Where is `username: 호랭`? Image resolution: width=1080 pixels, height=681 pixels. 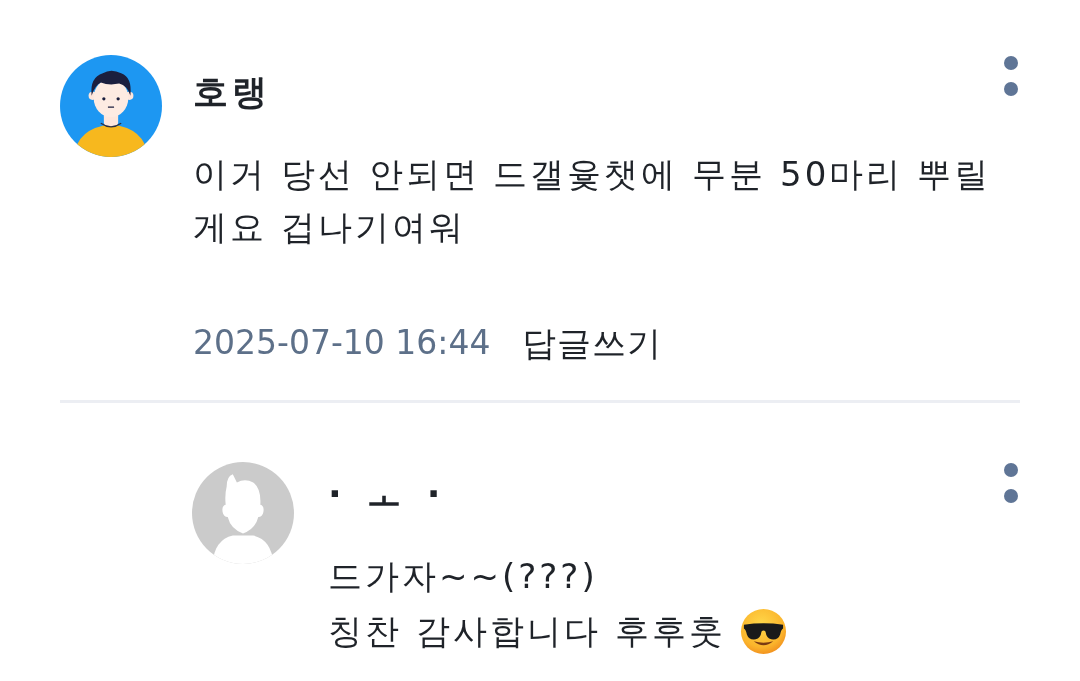
username: 호랭 is located at coordinates (232, 92).